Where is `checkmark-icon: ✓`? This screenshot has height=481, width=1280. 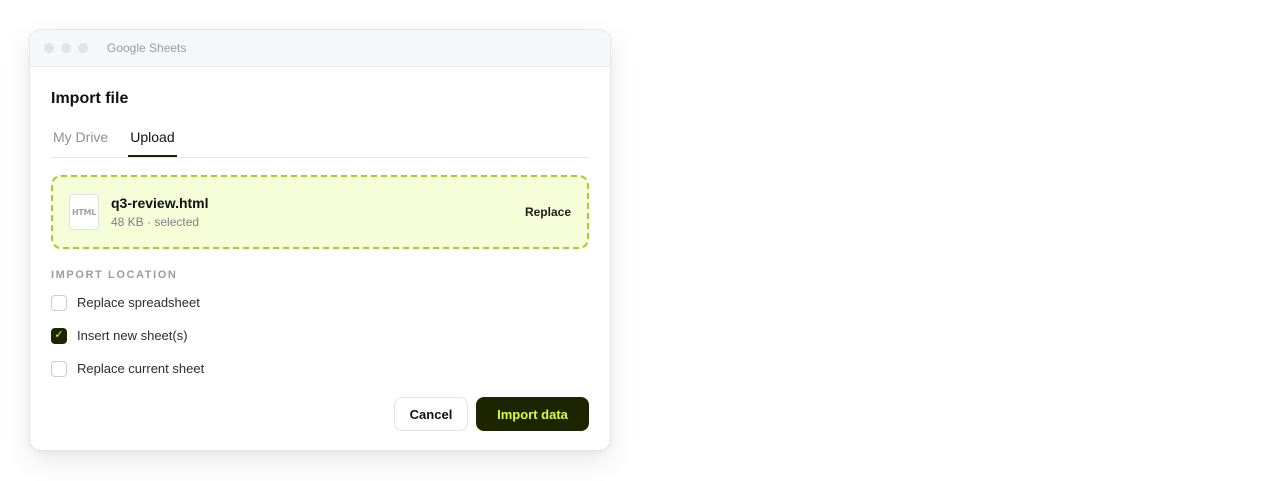 checkmark-icon: ✓ is located at coordinates (59, 335).